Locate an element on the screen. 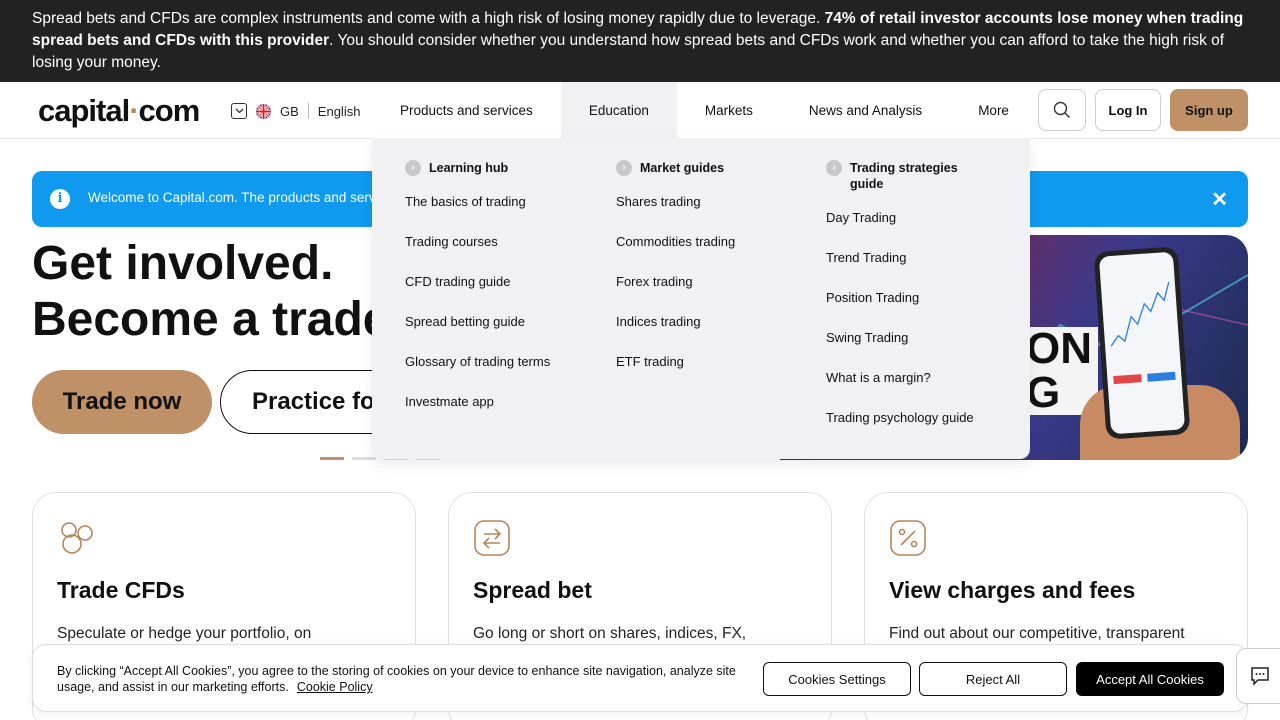 Image resolution: width=1280 pixels, height=720 pixels. search-icon is located at coordinates (1061, 109).